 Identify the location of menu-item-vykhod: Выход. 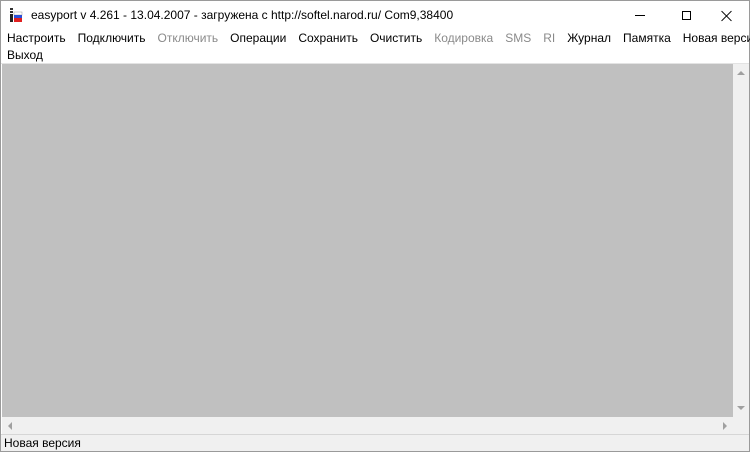
(25, 55).